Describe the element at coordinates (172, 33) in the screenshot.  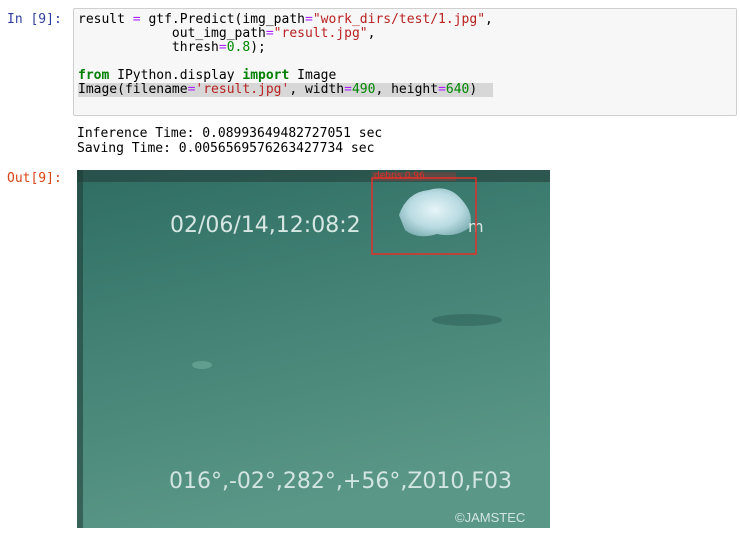
I see `code-token: out_img_path` at that location.